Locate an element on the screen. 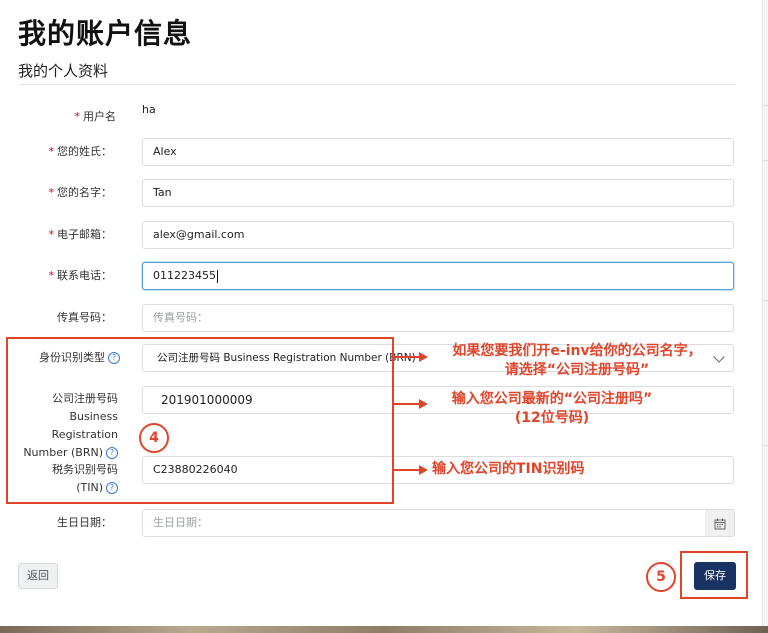 The height and width of the screenshot is (633, 768). first-name-label: * 您的名字： is located at coordinates (80, 192).